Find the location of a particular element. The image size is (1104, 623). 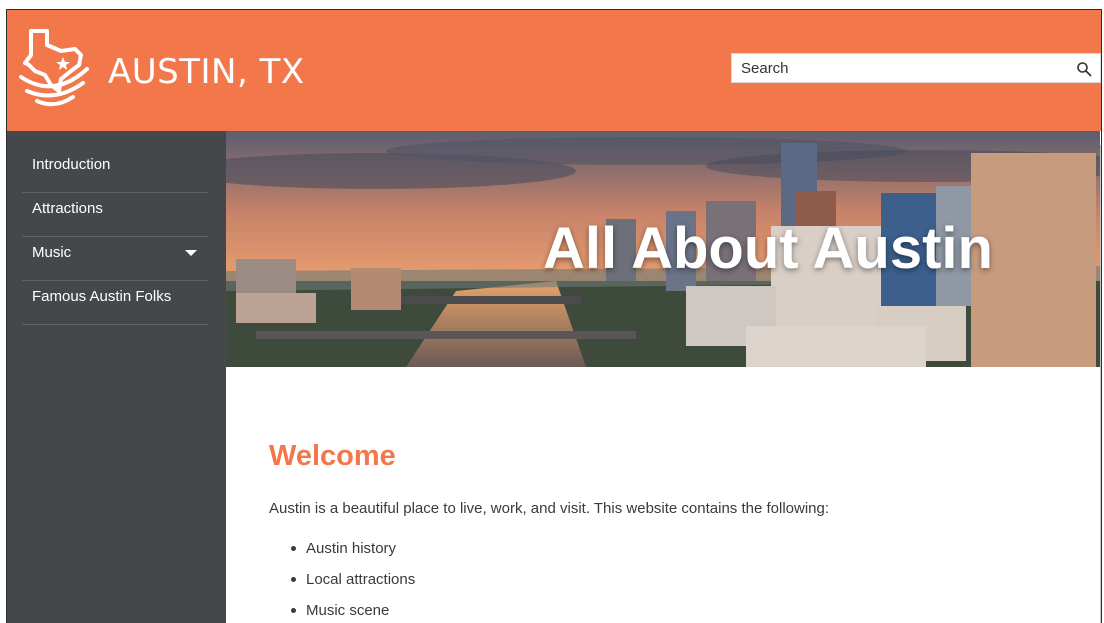

sidebar-item-label: Attractions is located at coordinates (67, 208).